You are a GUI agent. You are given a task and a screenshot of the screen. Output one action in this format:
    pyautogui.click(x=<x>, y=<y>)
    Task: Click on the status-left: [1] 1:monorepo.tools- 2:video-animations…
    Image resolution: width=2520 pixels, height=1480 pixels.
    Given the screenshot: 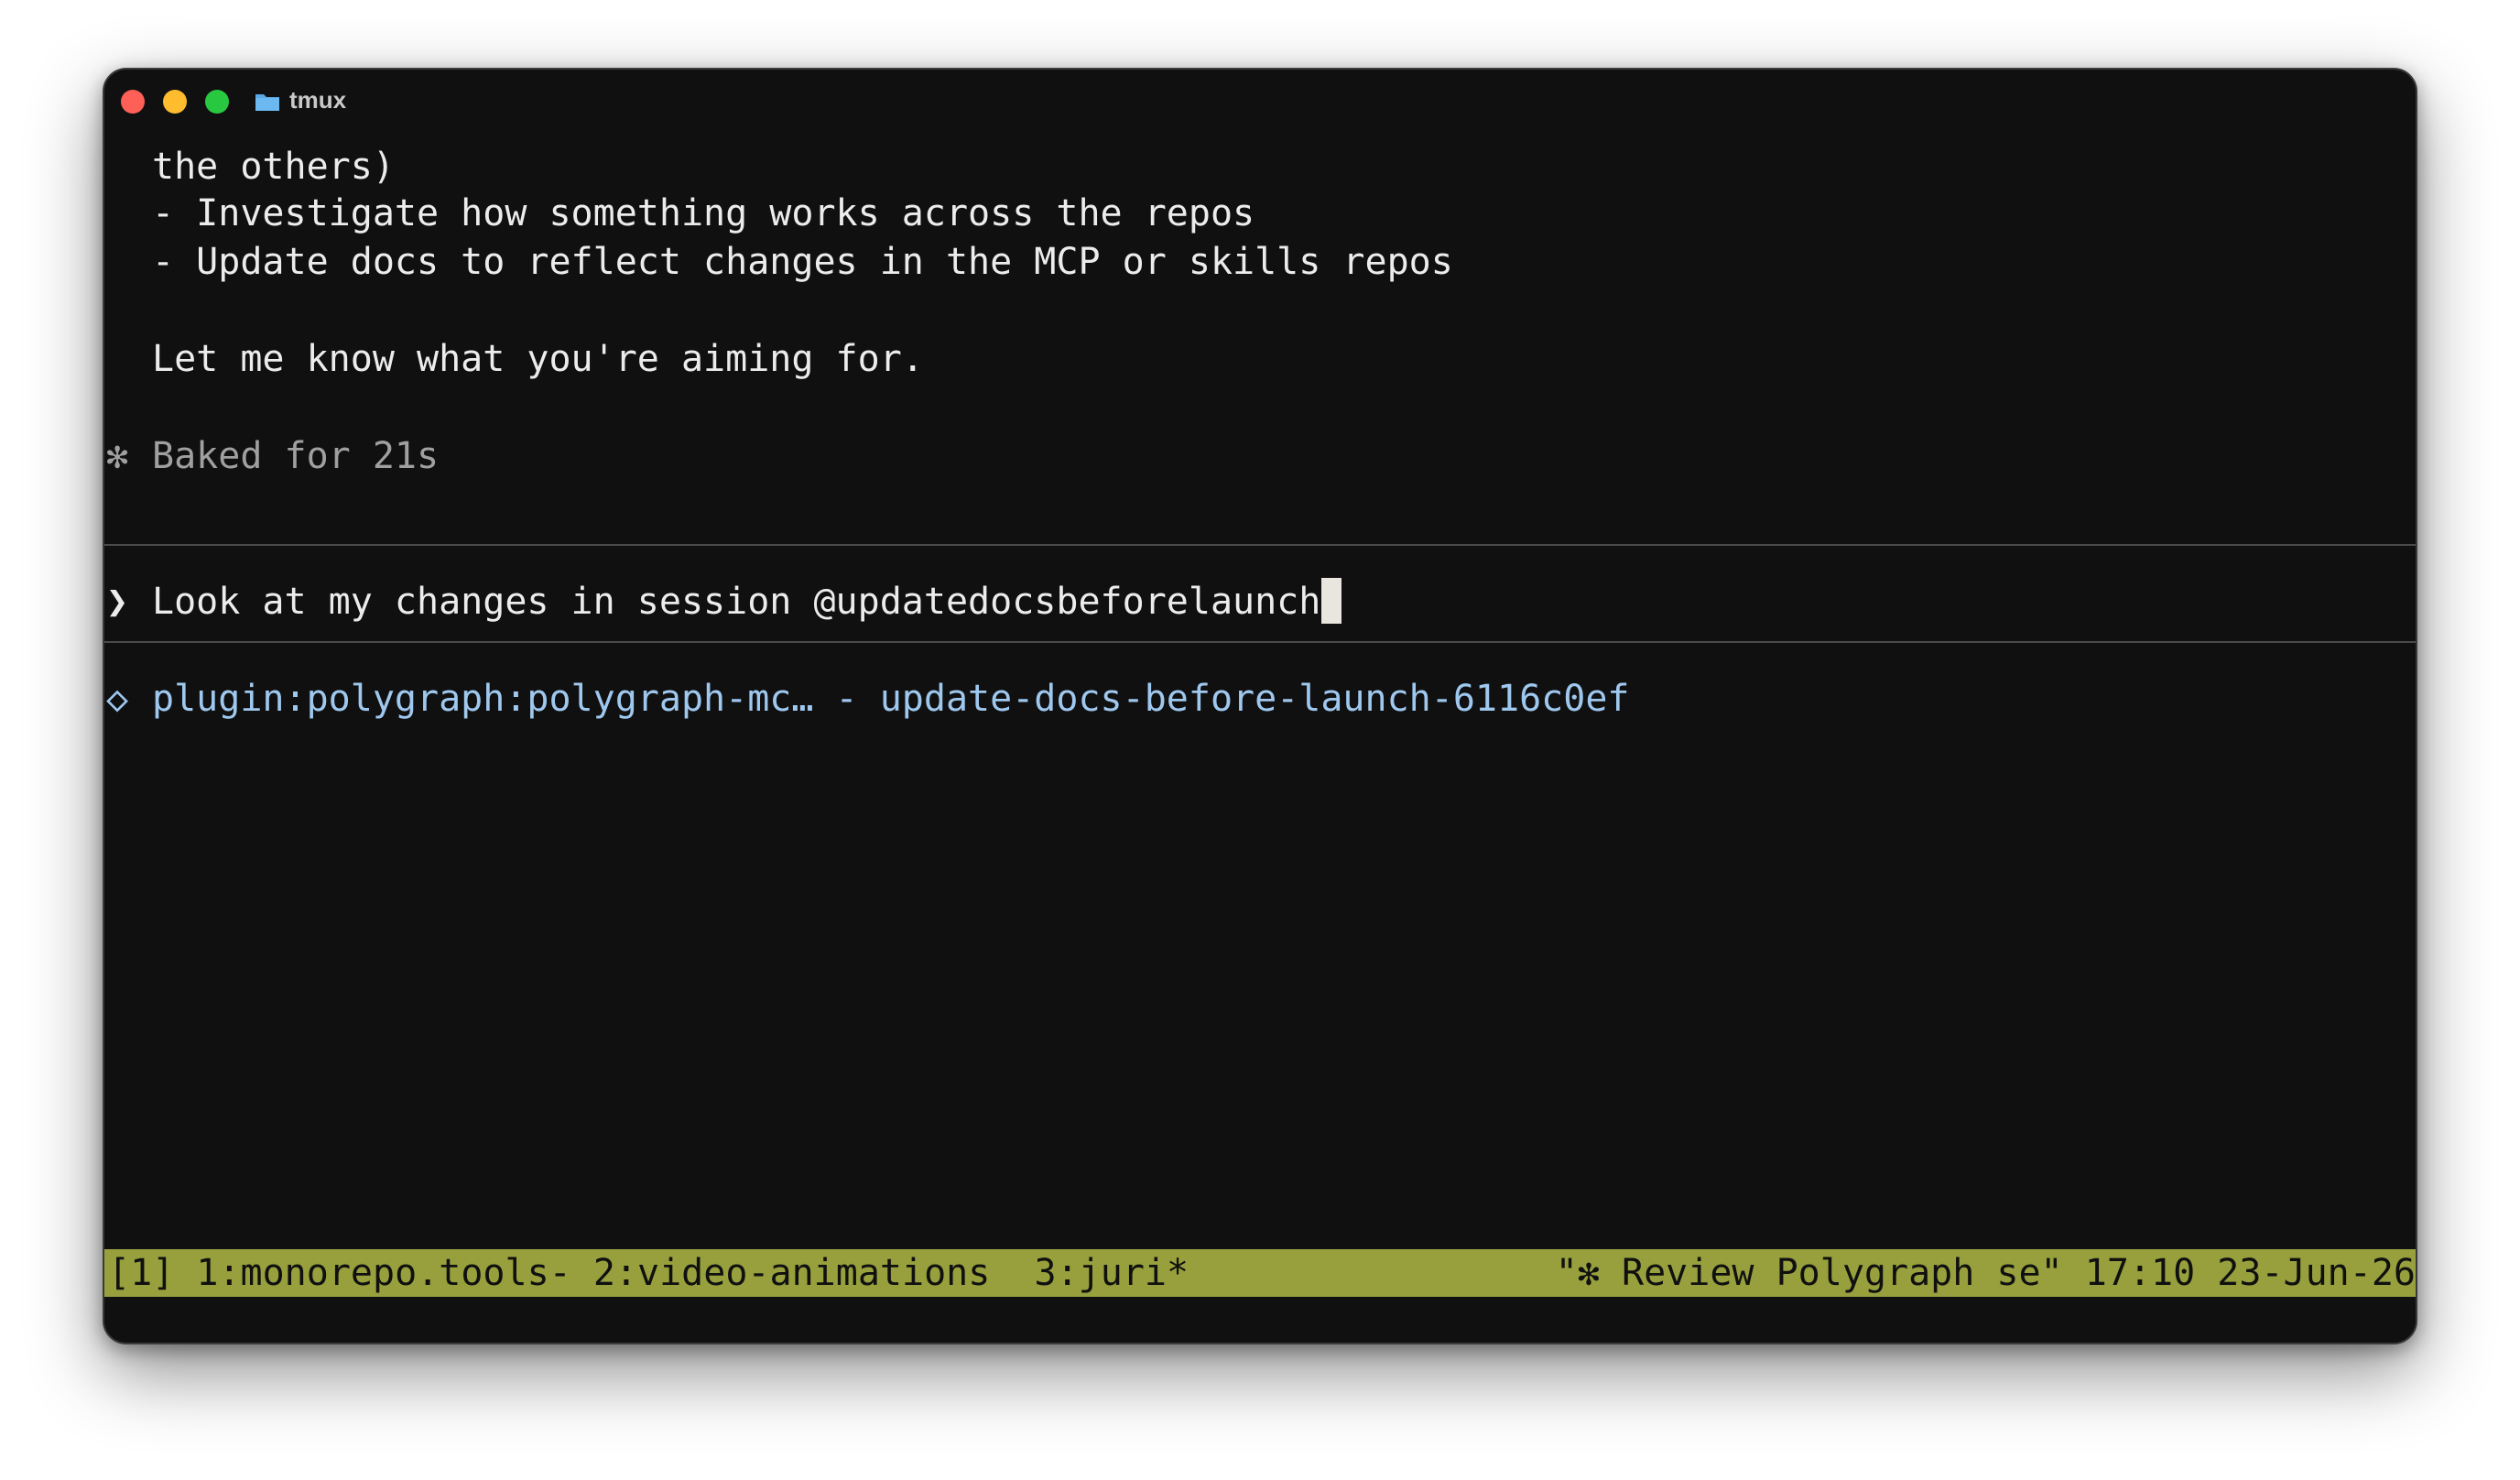 What is the action you would take?
    pyautogui.click(x=648, y=1273)
    